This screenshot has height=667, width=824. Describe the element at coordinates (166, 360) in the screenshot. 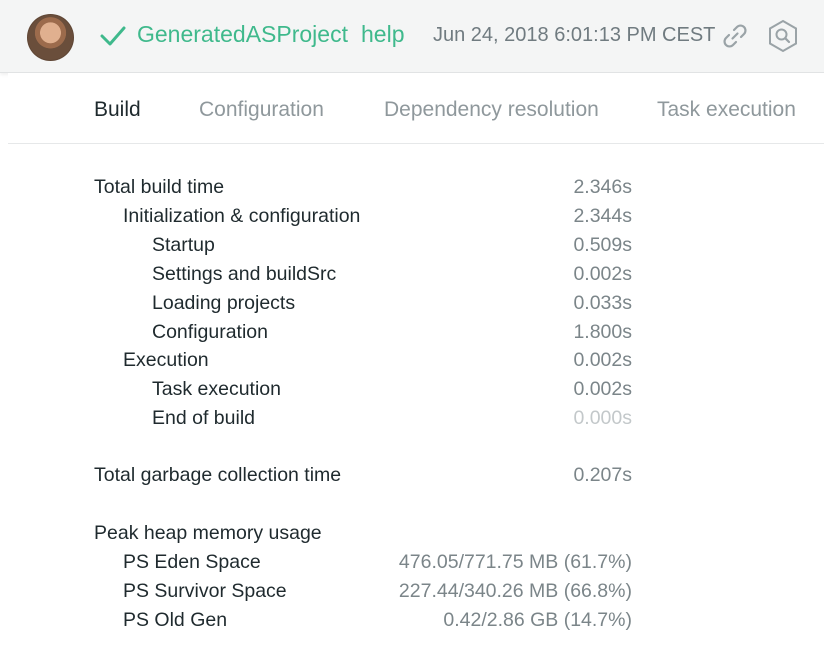

I see `row-label: Execution` at that location.